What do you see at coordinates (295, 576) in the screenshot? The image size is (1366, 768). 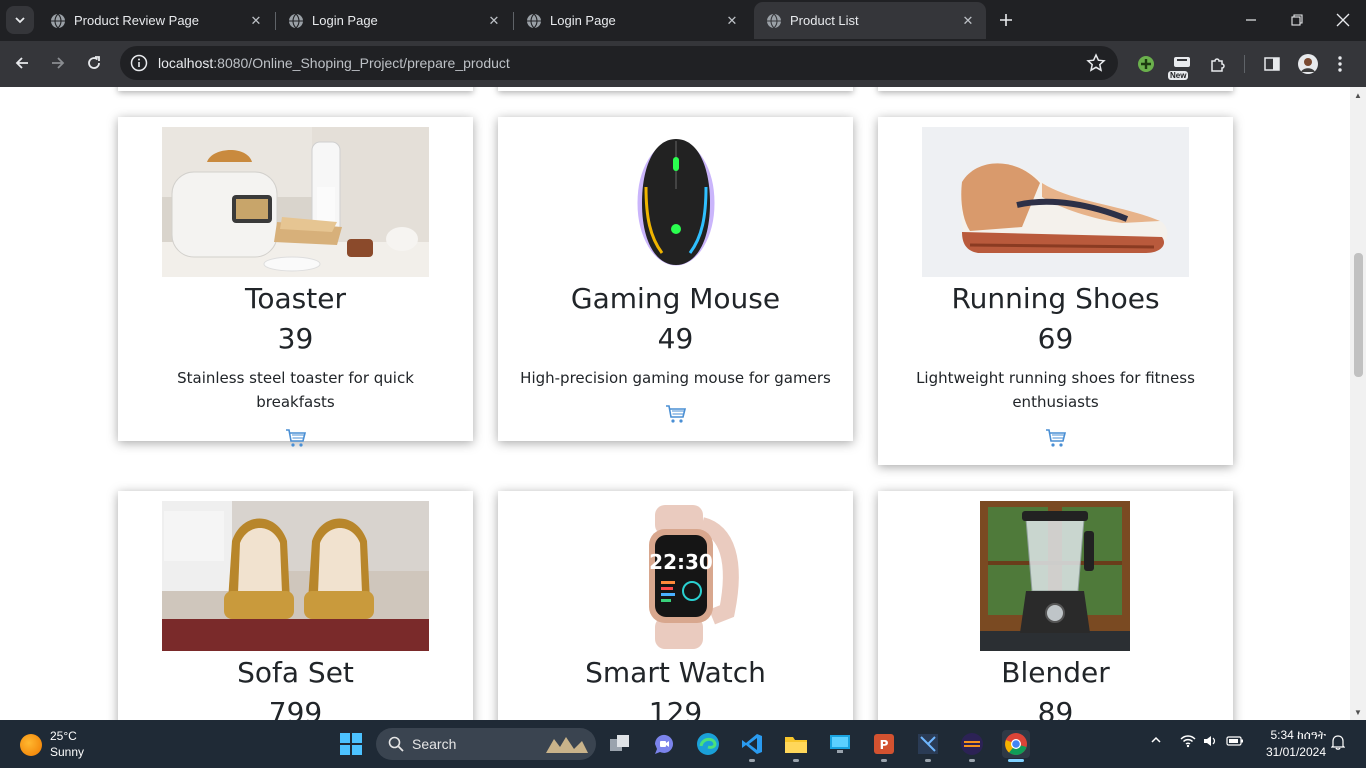 I see `sofa-set-image` at bounding box center [295, 576].